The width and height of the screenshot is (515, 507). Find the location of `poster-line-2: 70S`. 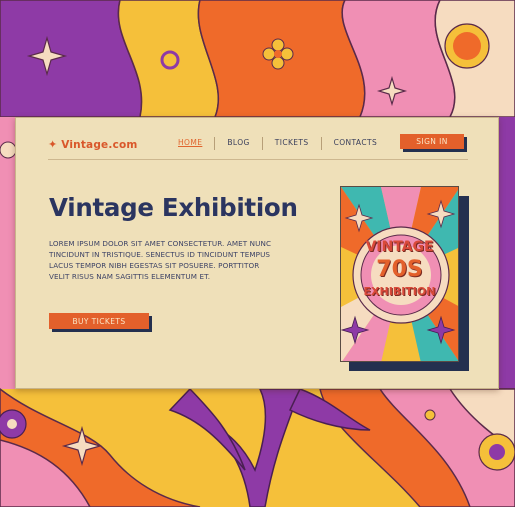

poster-line-2: 70S is located at coordinates (399, 269).